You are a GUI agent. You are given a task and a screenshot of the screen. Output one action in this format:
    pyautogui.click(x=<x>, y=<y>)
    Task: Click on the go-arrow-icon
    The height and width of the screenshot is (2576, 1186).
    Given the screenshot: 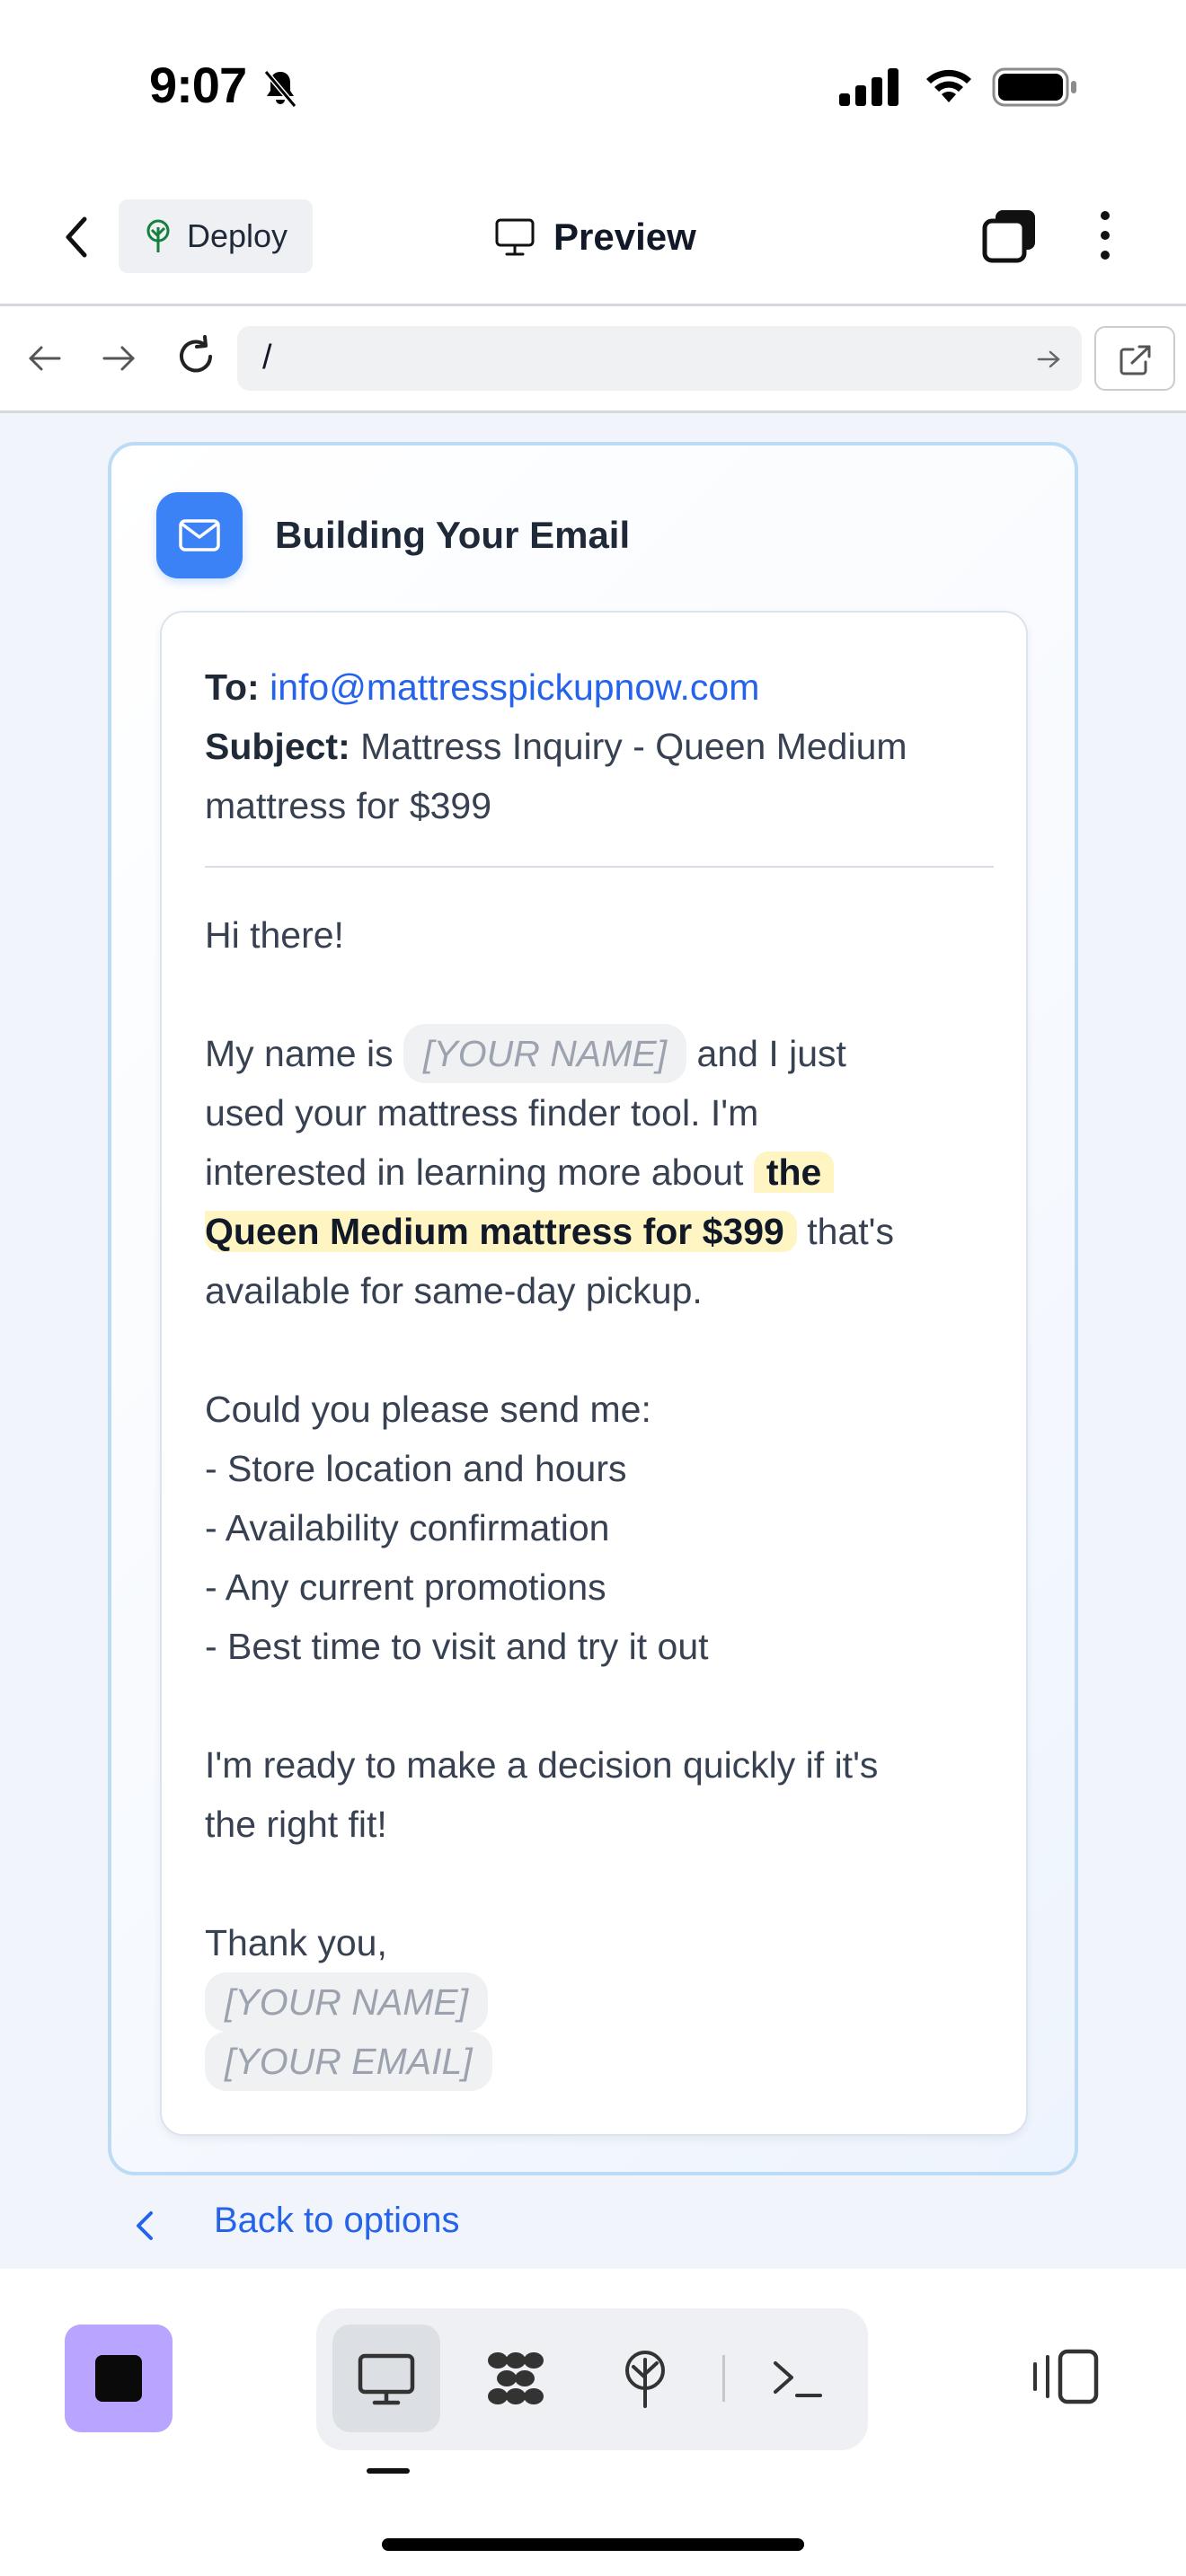 What is the action you would take?
    pyautogui.click(x=1048, y=359)
    